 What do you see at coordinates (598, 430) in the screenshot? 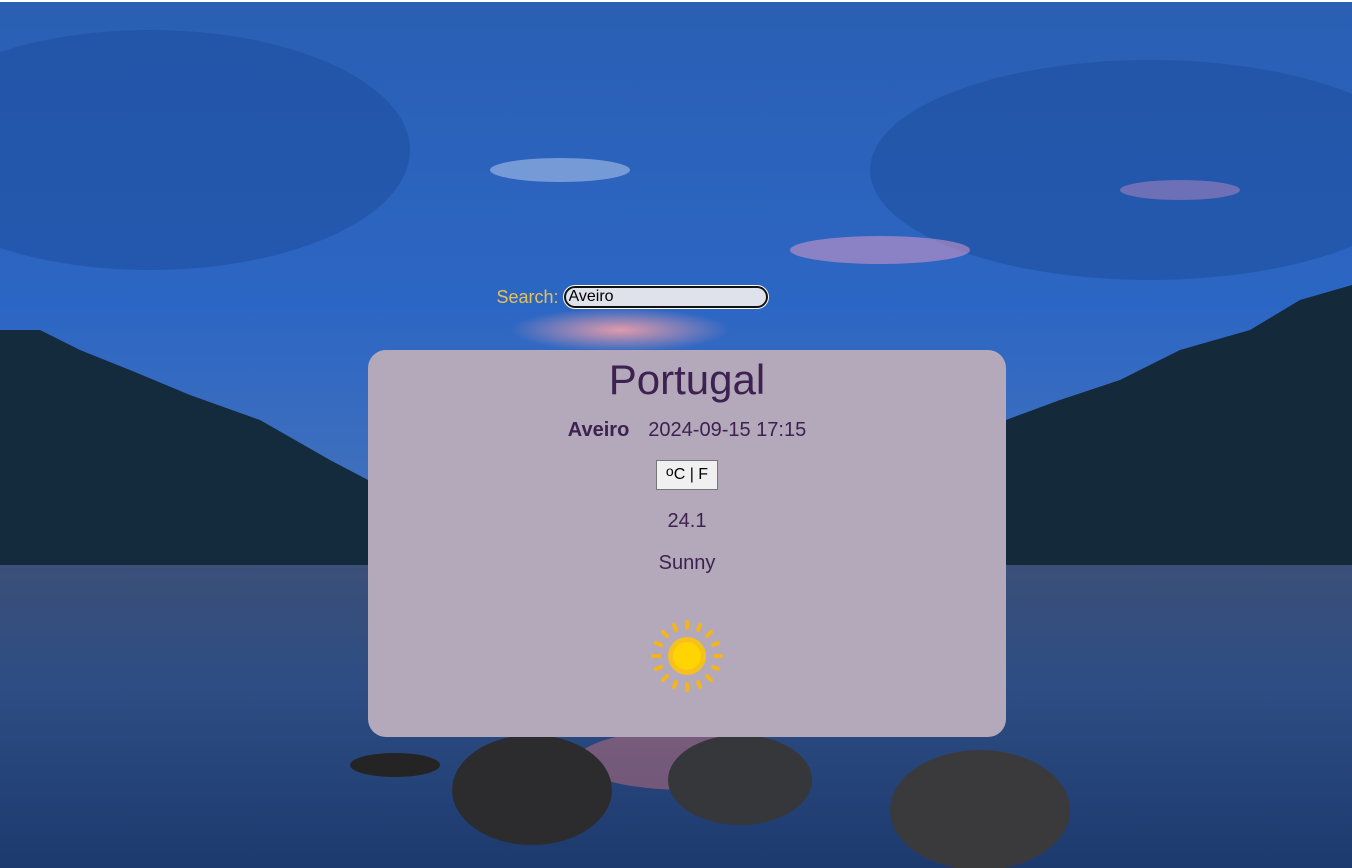
I see `city-name: Aveiro` at bounding box center [598, 430].